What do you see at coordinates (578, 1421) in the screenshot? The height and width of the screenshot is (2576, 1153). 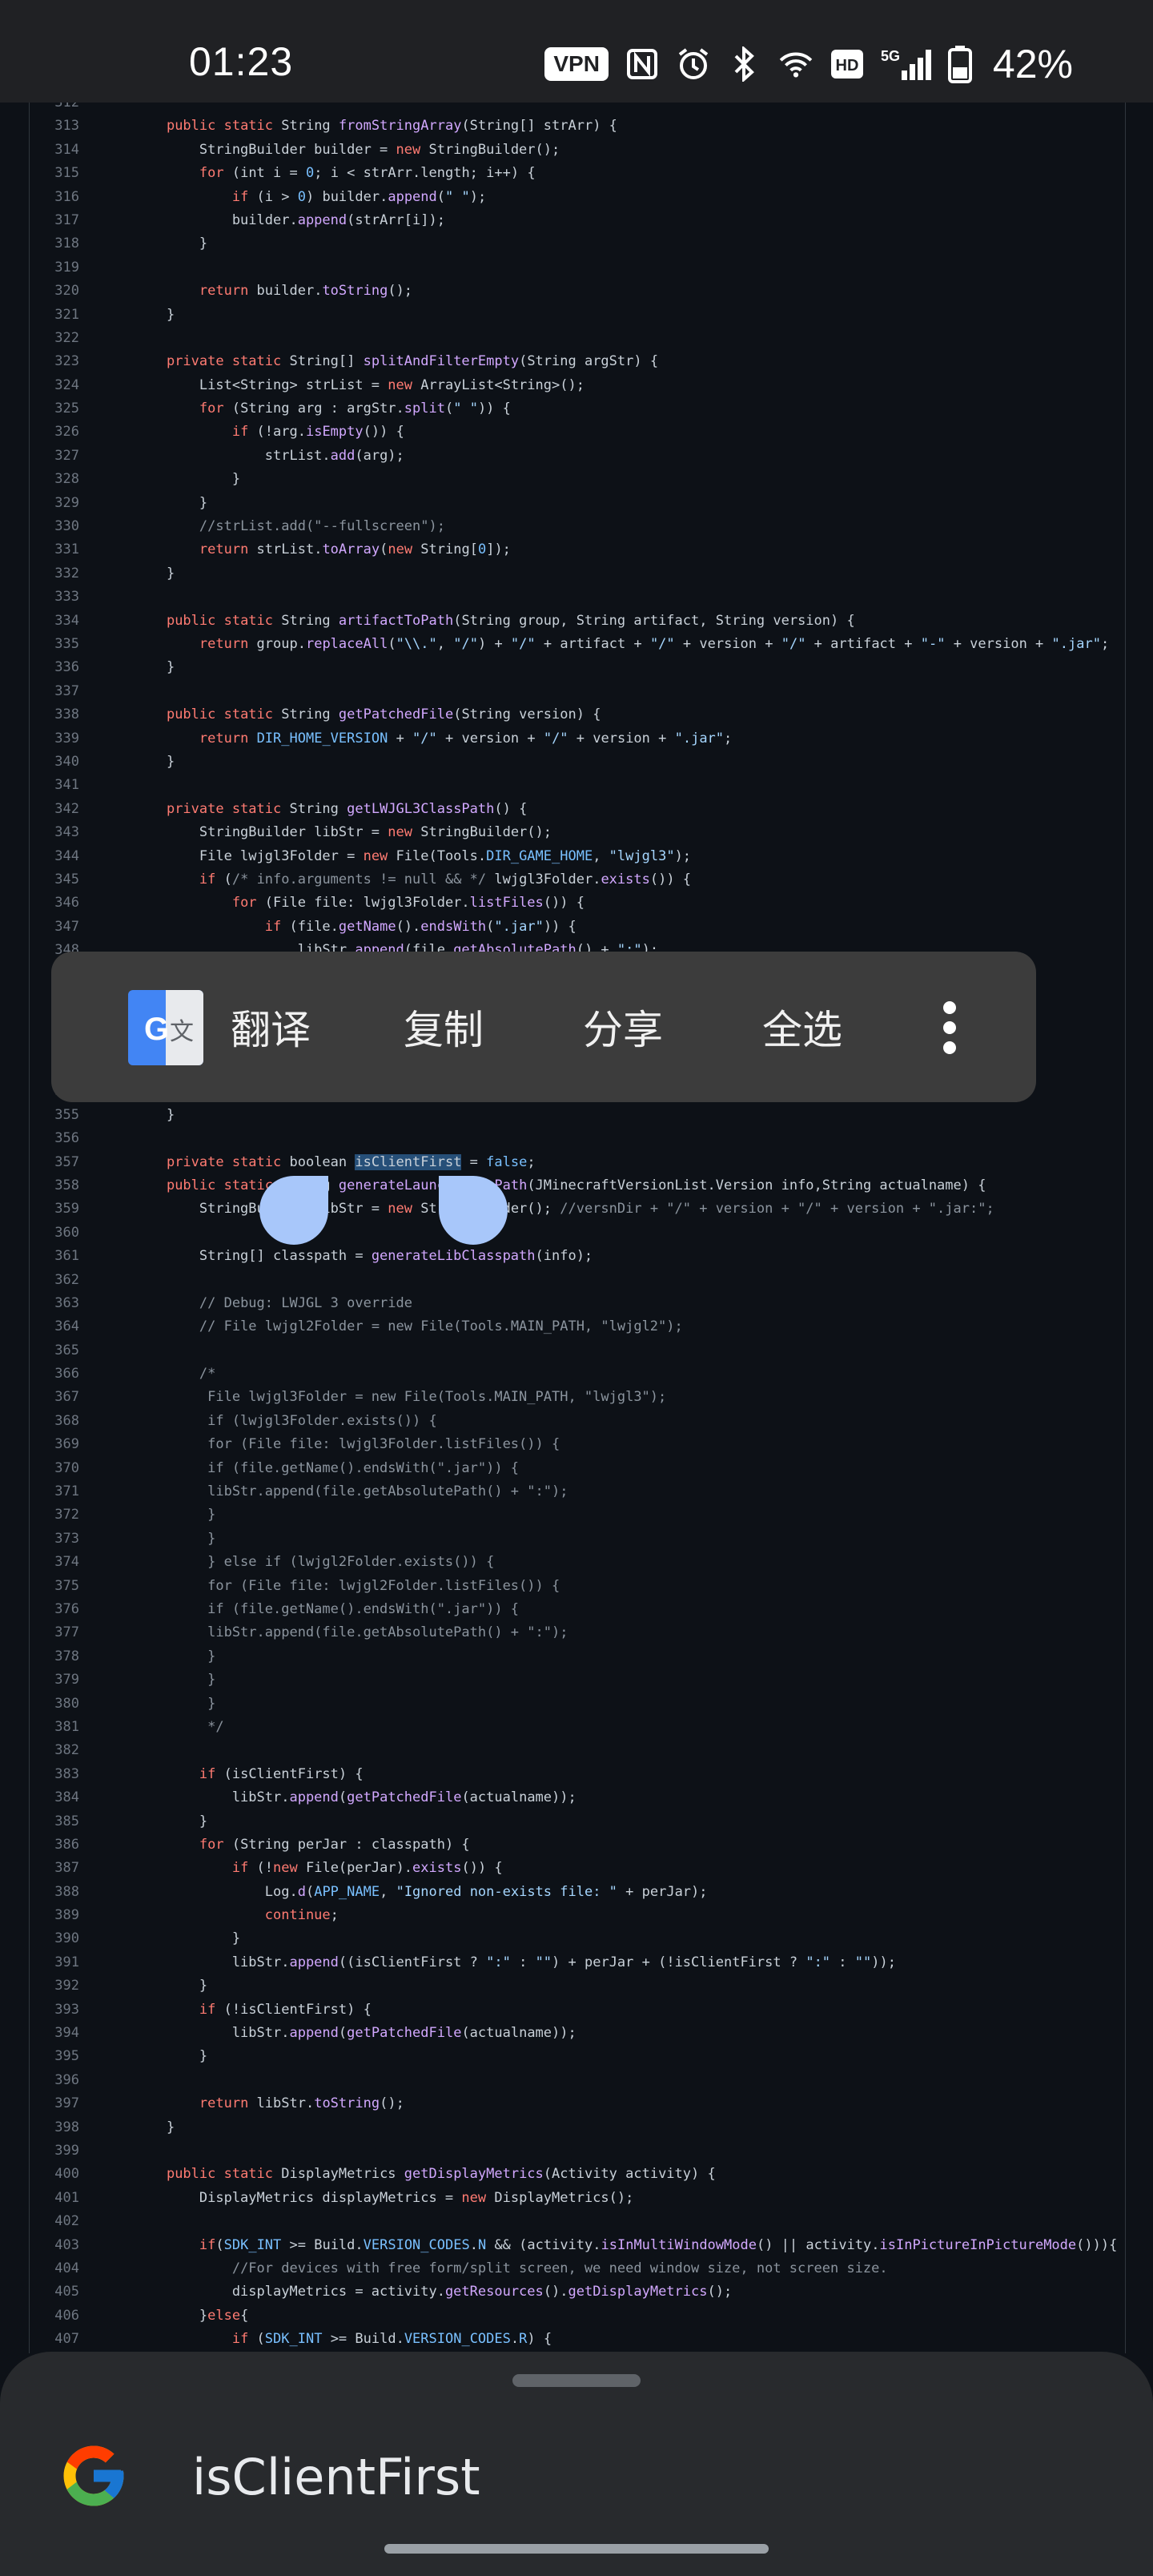 I see `code-line: 368 if (lwjgl3Folder.exists()) {` at bounding box center [578, 1421].